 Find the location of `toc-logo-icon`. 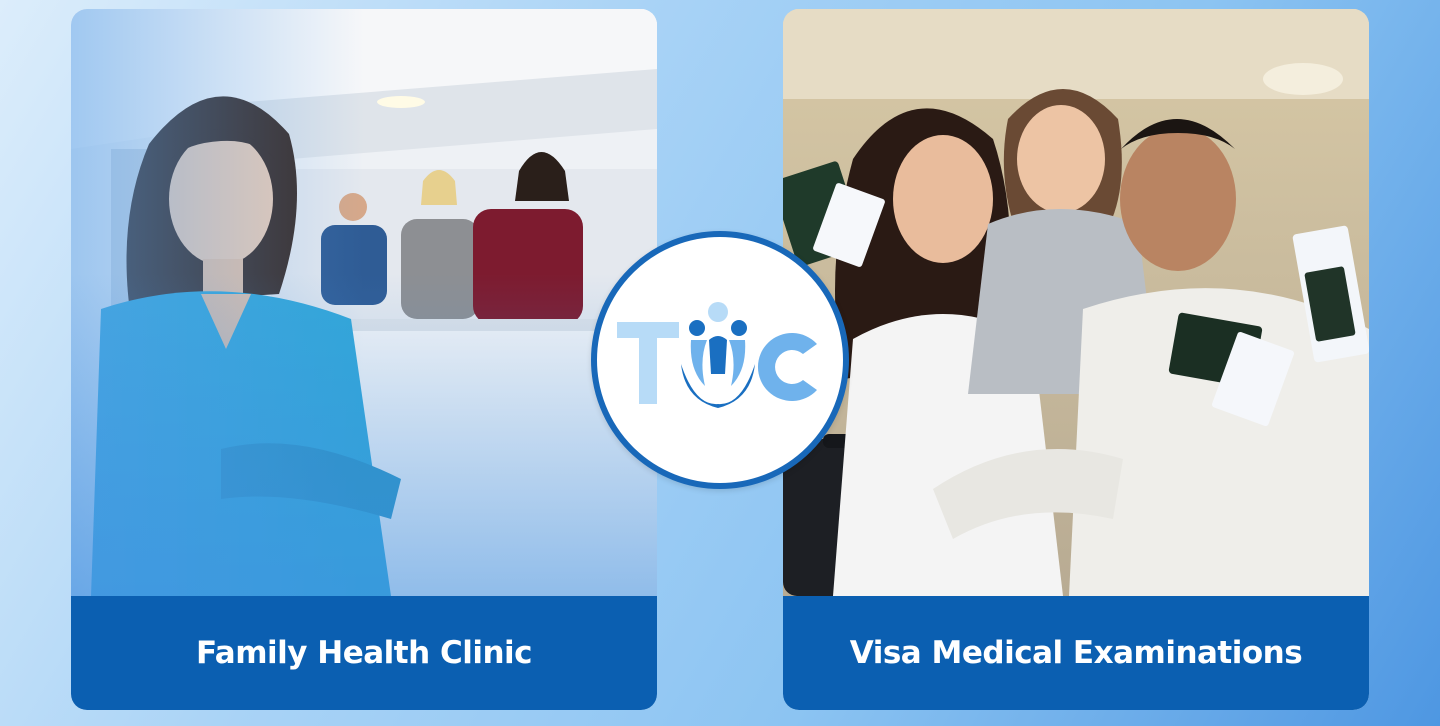

toc-logo-icon is located at coordinates (717, 355).